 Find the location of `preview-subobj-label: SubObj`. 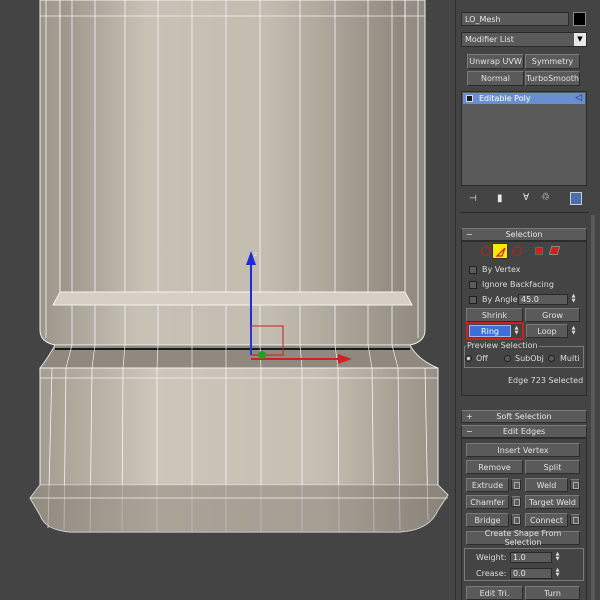

preview-subobj-label: SubObj is located at coordinates (529, 358).